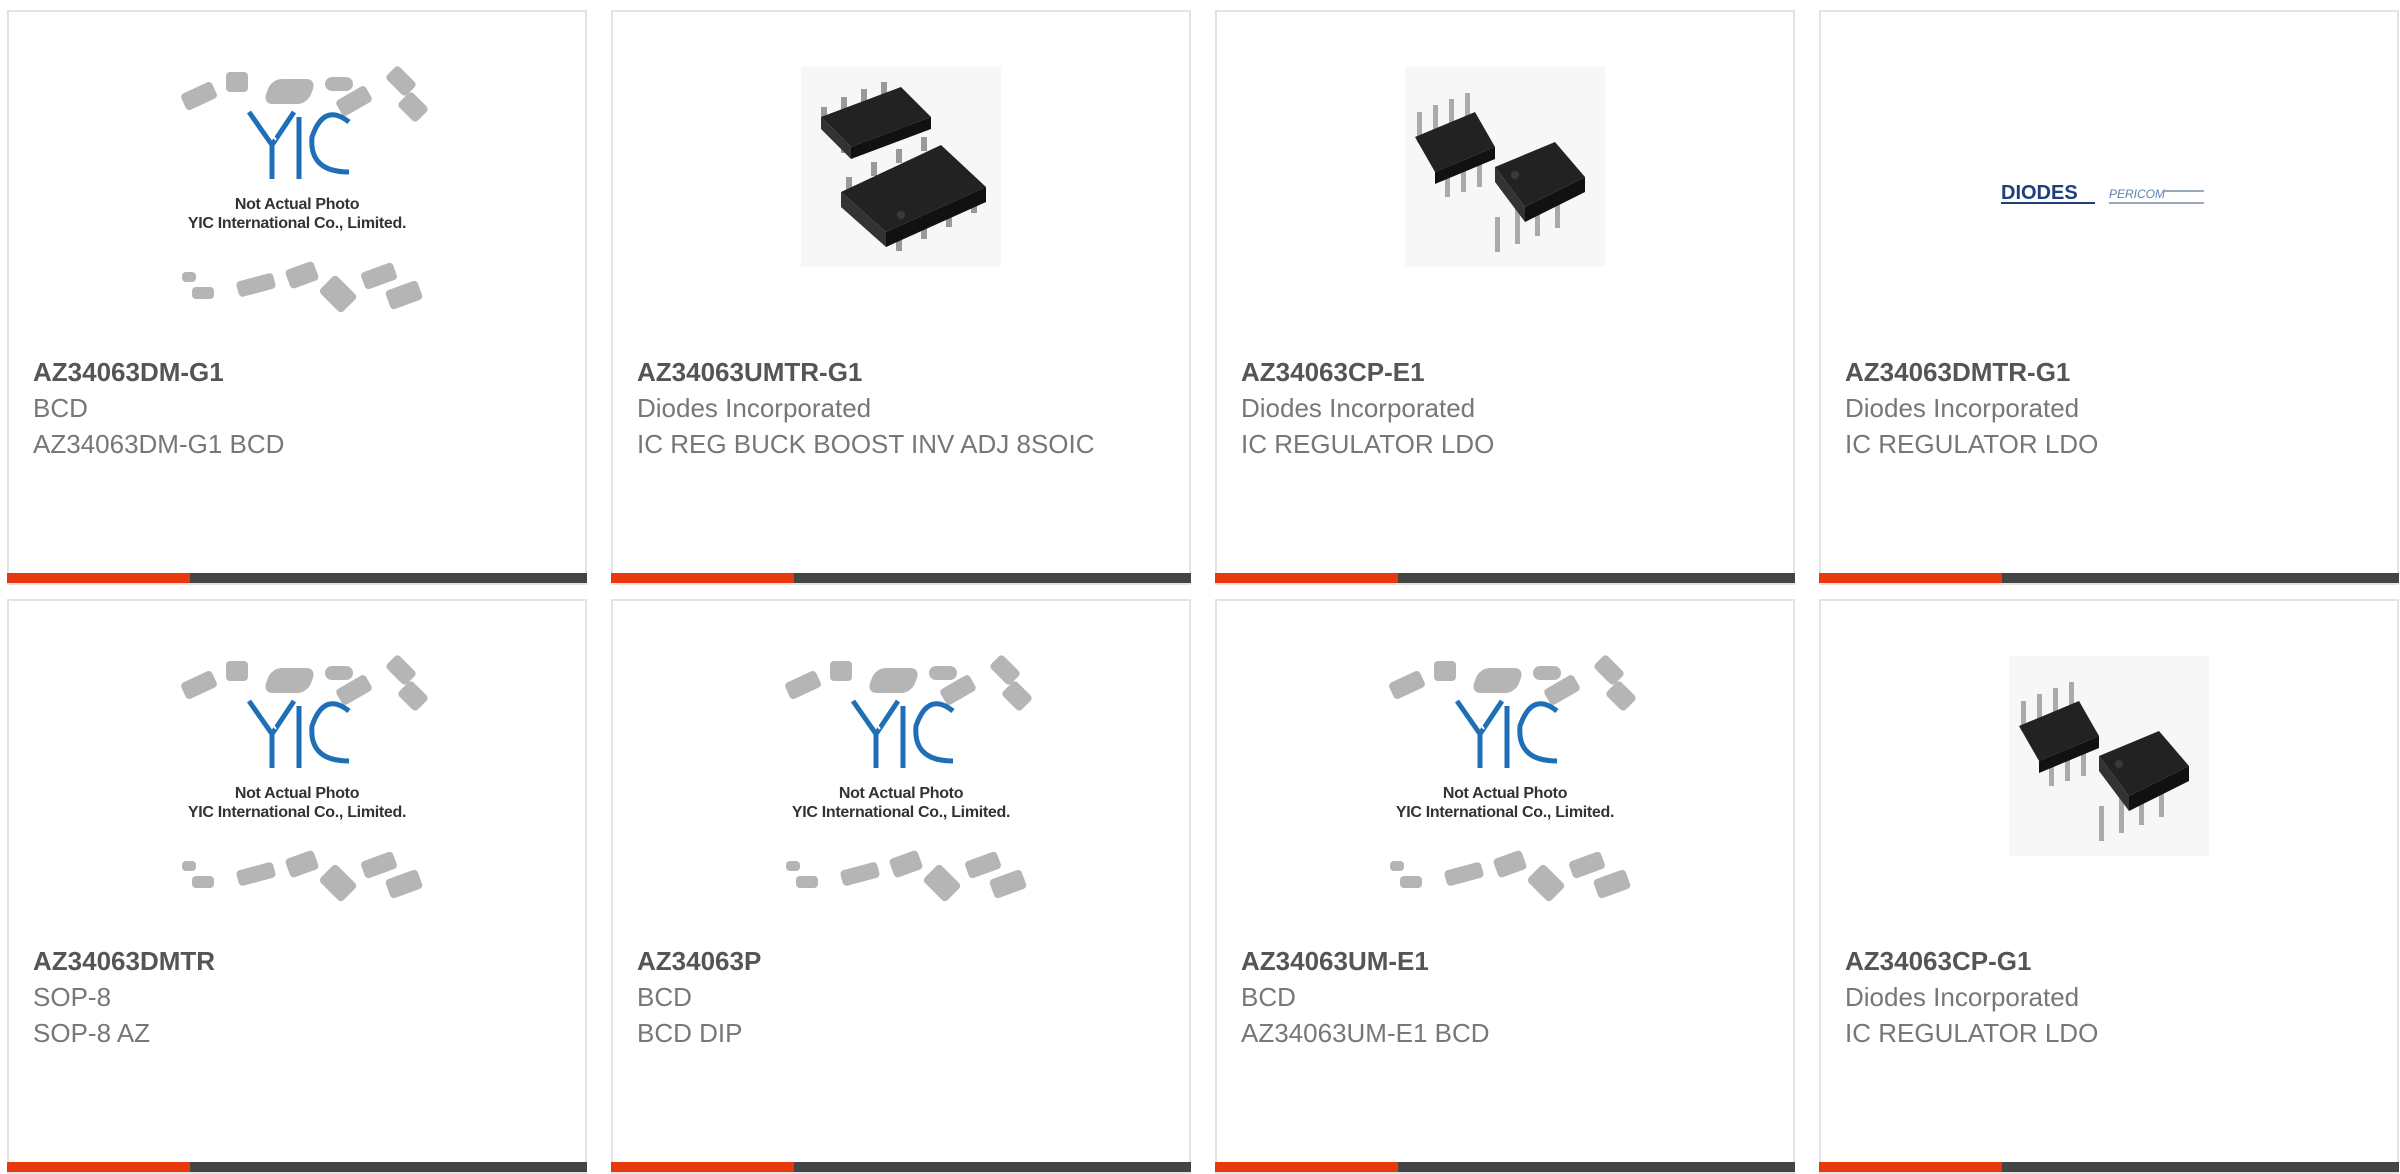 The width and height of the screenshot is (2400, 1174). What do you see at coordinates (2039, 193) in the screenshot?
I see `svg-text: DIODES` at bounding box center [2039, 193].